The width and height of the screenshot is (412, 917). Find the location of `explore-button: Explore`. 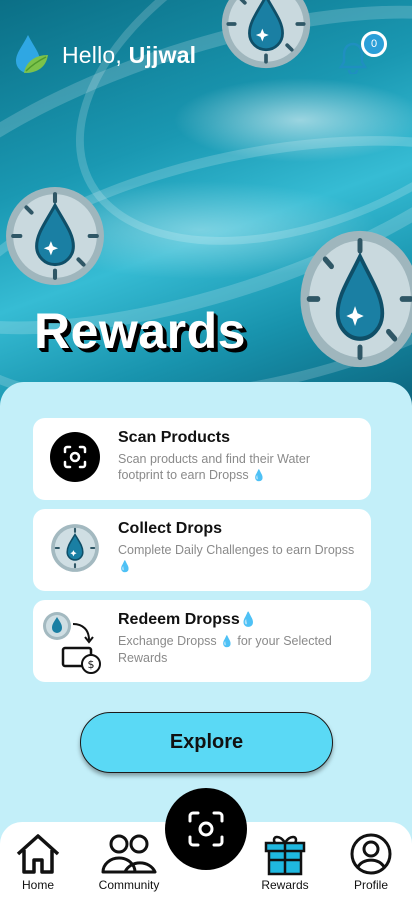

explore-button: Explore is located at coordinates (206, 742).